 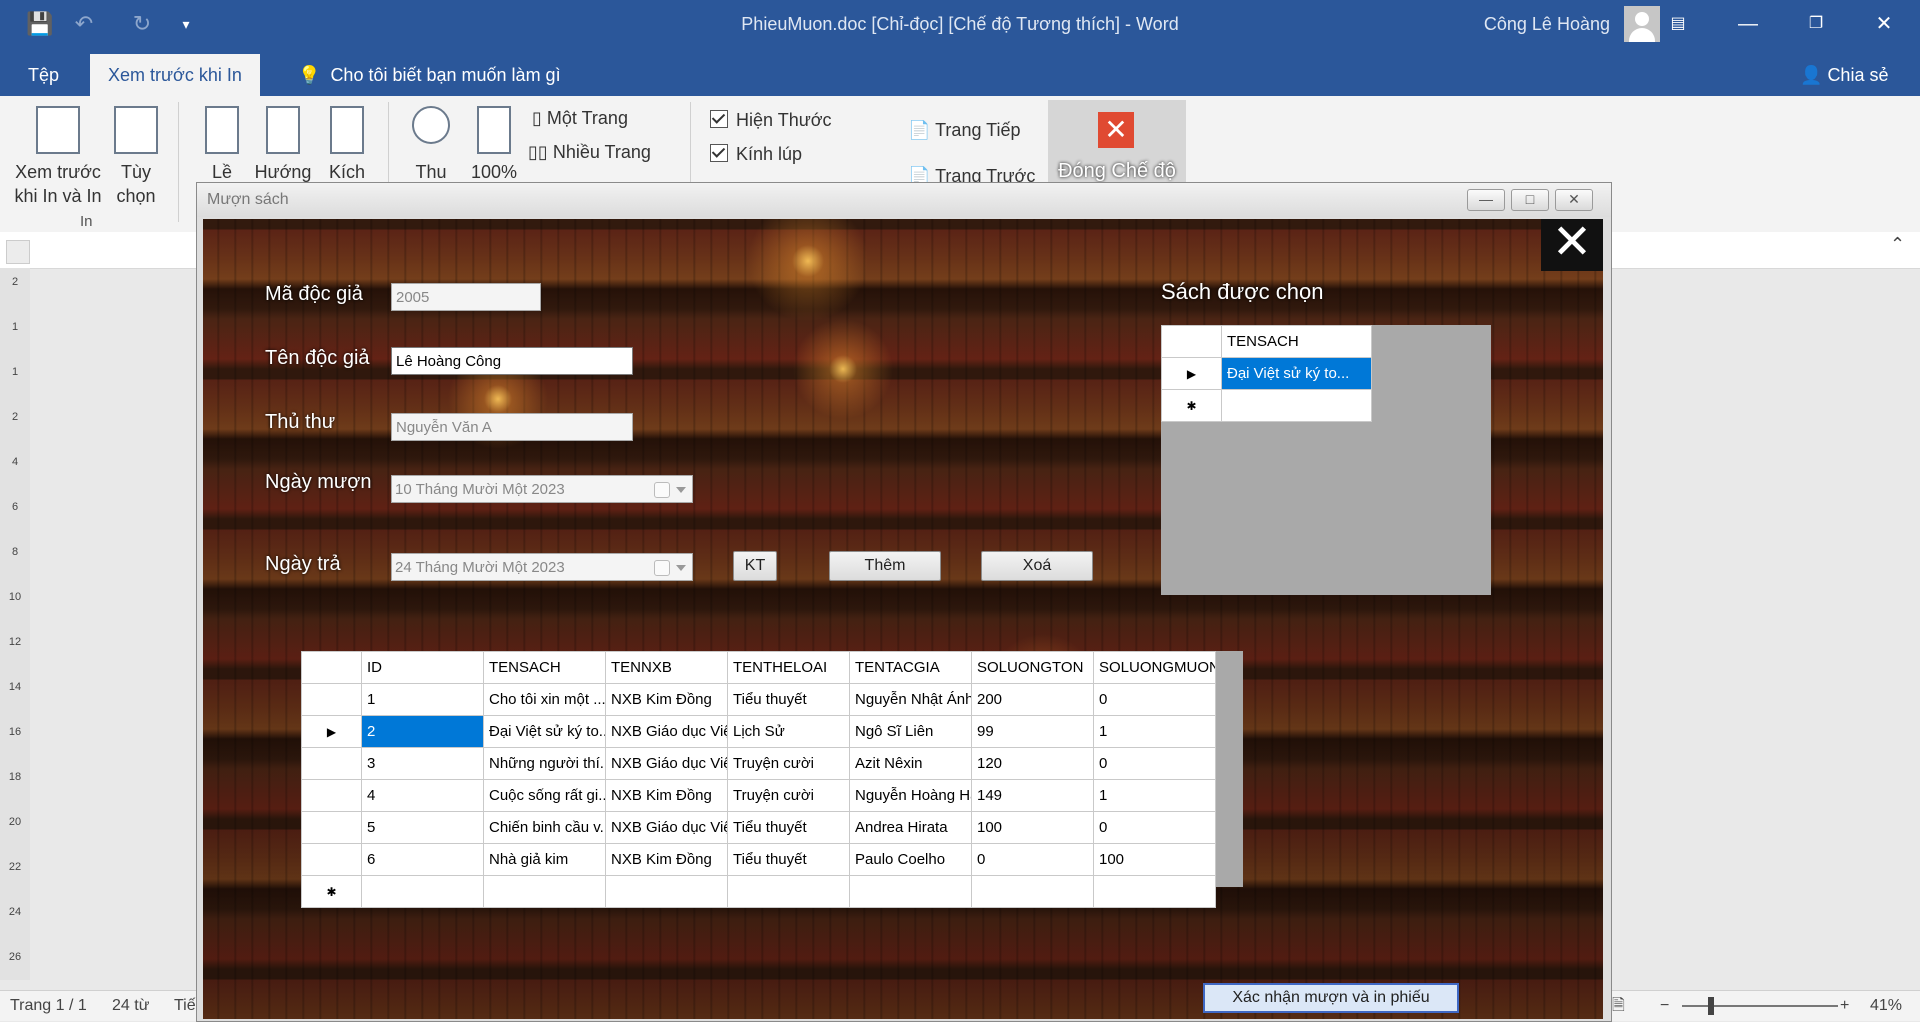 What do you see at coordinates (1032, 731) in the screenshot?
I see `table-cell: 99` at bounding box center [1032, 731].